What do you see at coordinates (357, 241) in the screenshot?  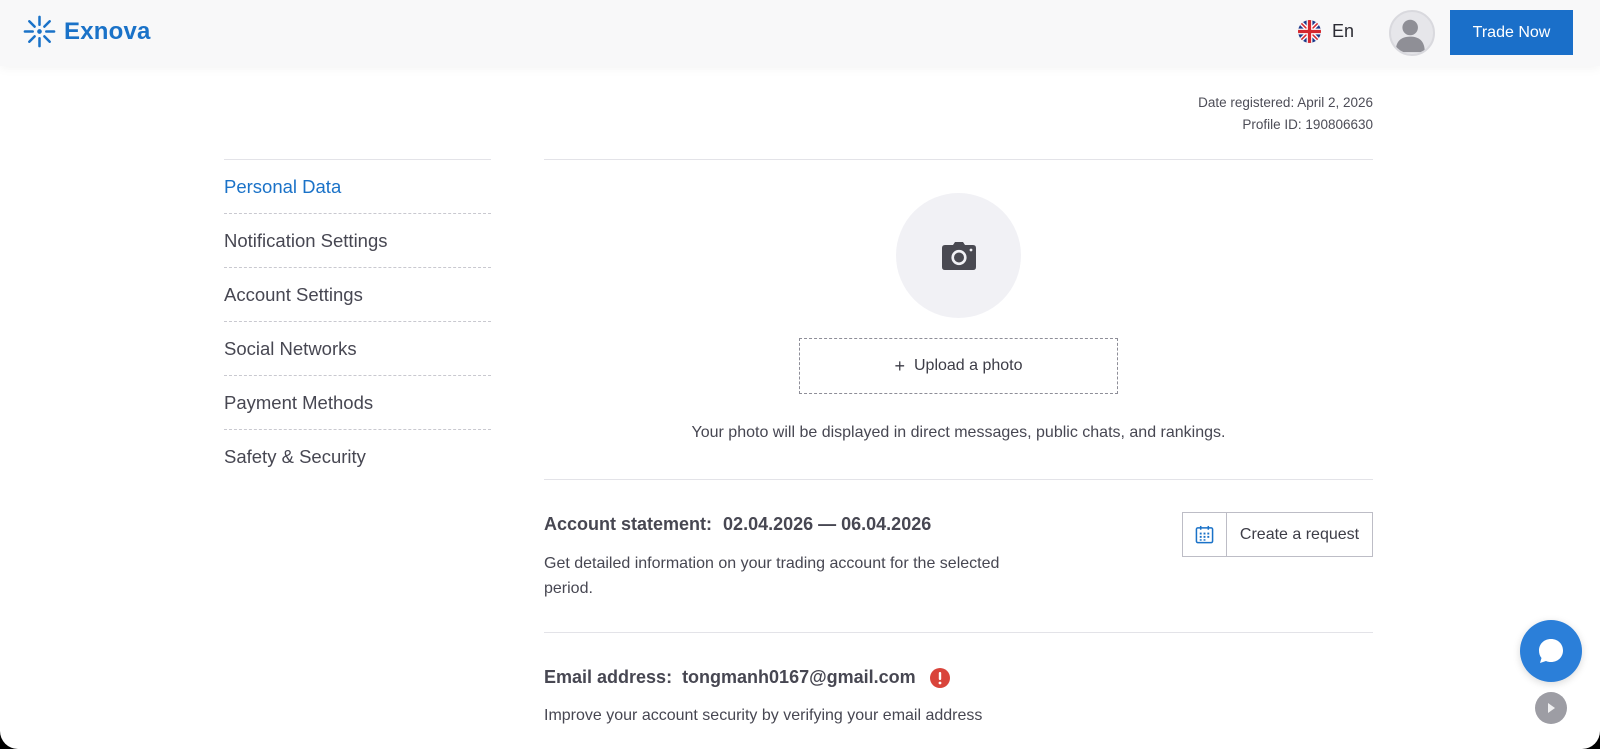 I see `sidebar-item-notification-settings: Notification Settings` at bounding box center [357, 241].